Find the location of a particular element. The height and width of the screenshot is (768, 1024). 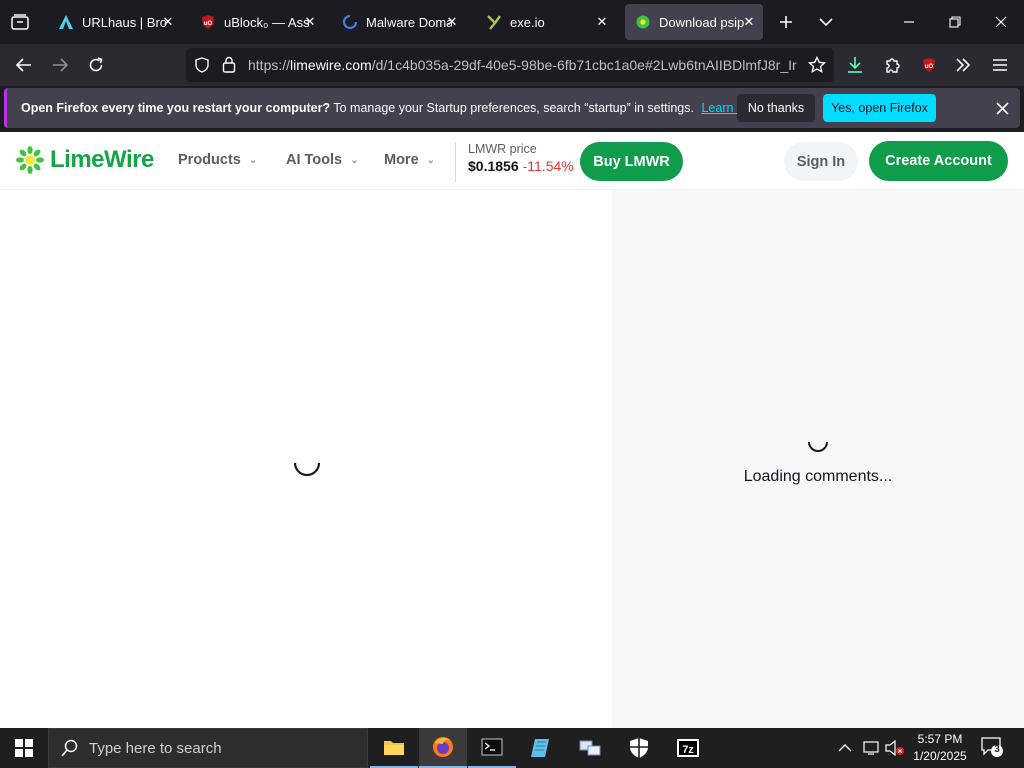

ublock-extension-button: uO is located at coordinates (929, 65).